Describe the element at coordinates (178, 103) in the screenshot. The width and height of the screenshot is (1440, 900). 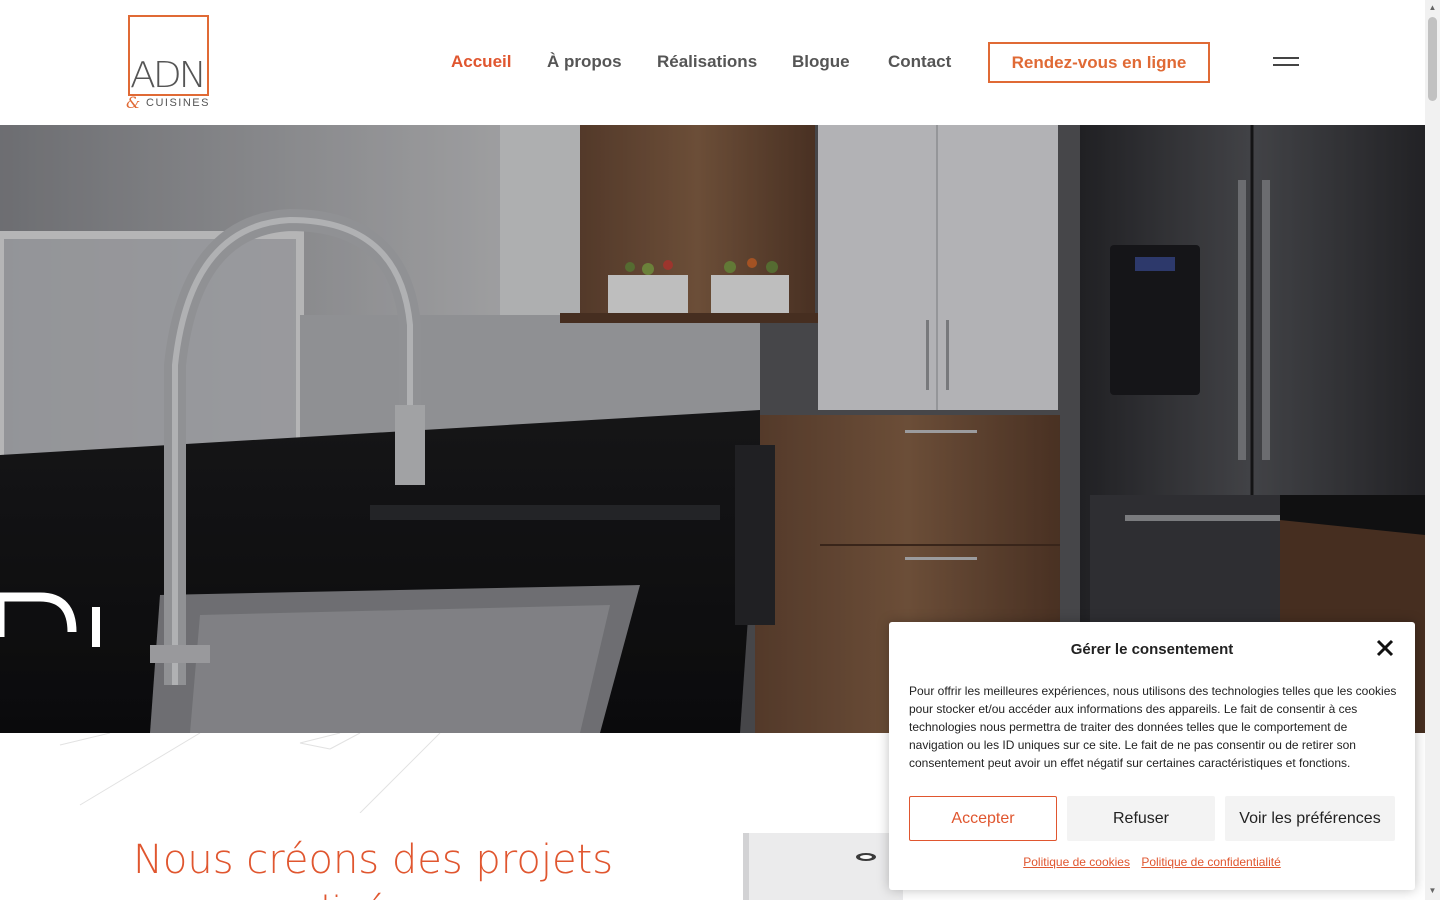
I see `logo-subtitle: CUISINES` at that location.